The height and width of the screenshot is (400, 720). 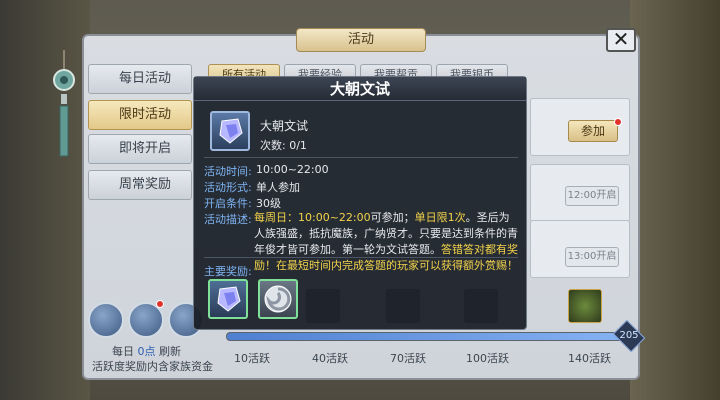 What do you see at coordinates (140, 79) in the screenshot?
I see `nav-daily-activity: 每日活动` at bounding box center [140, 79].